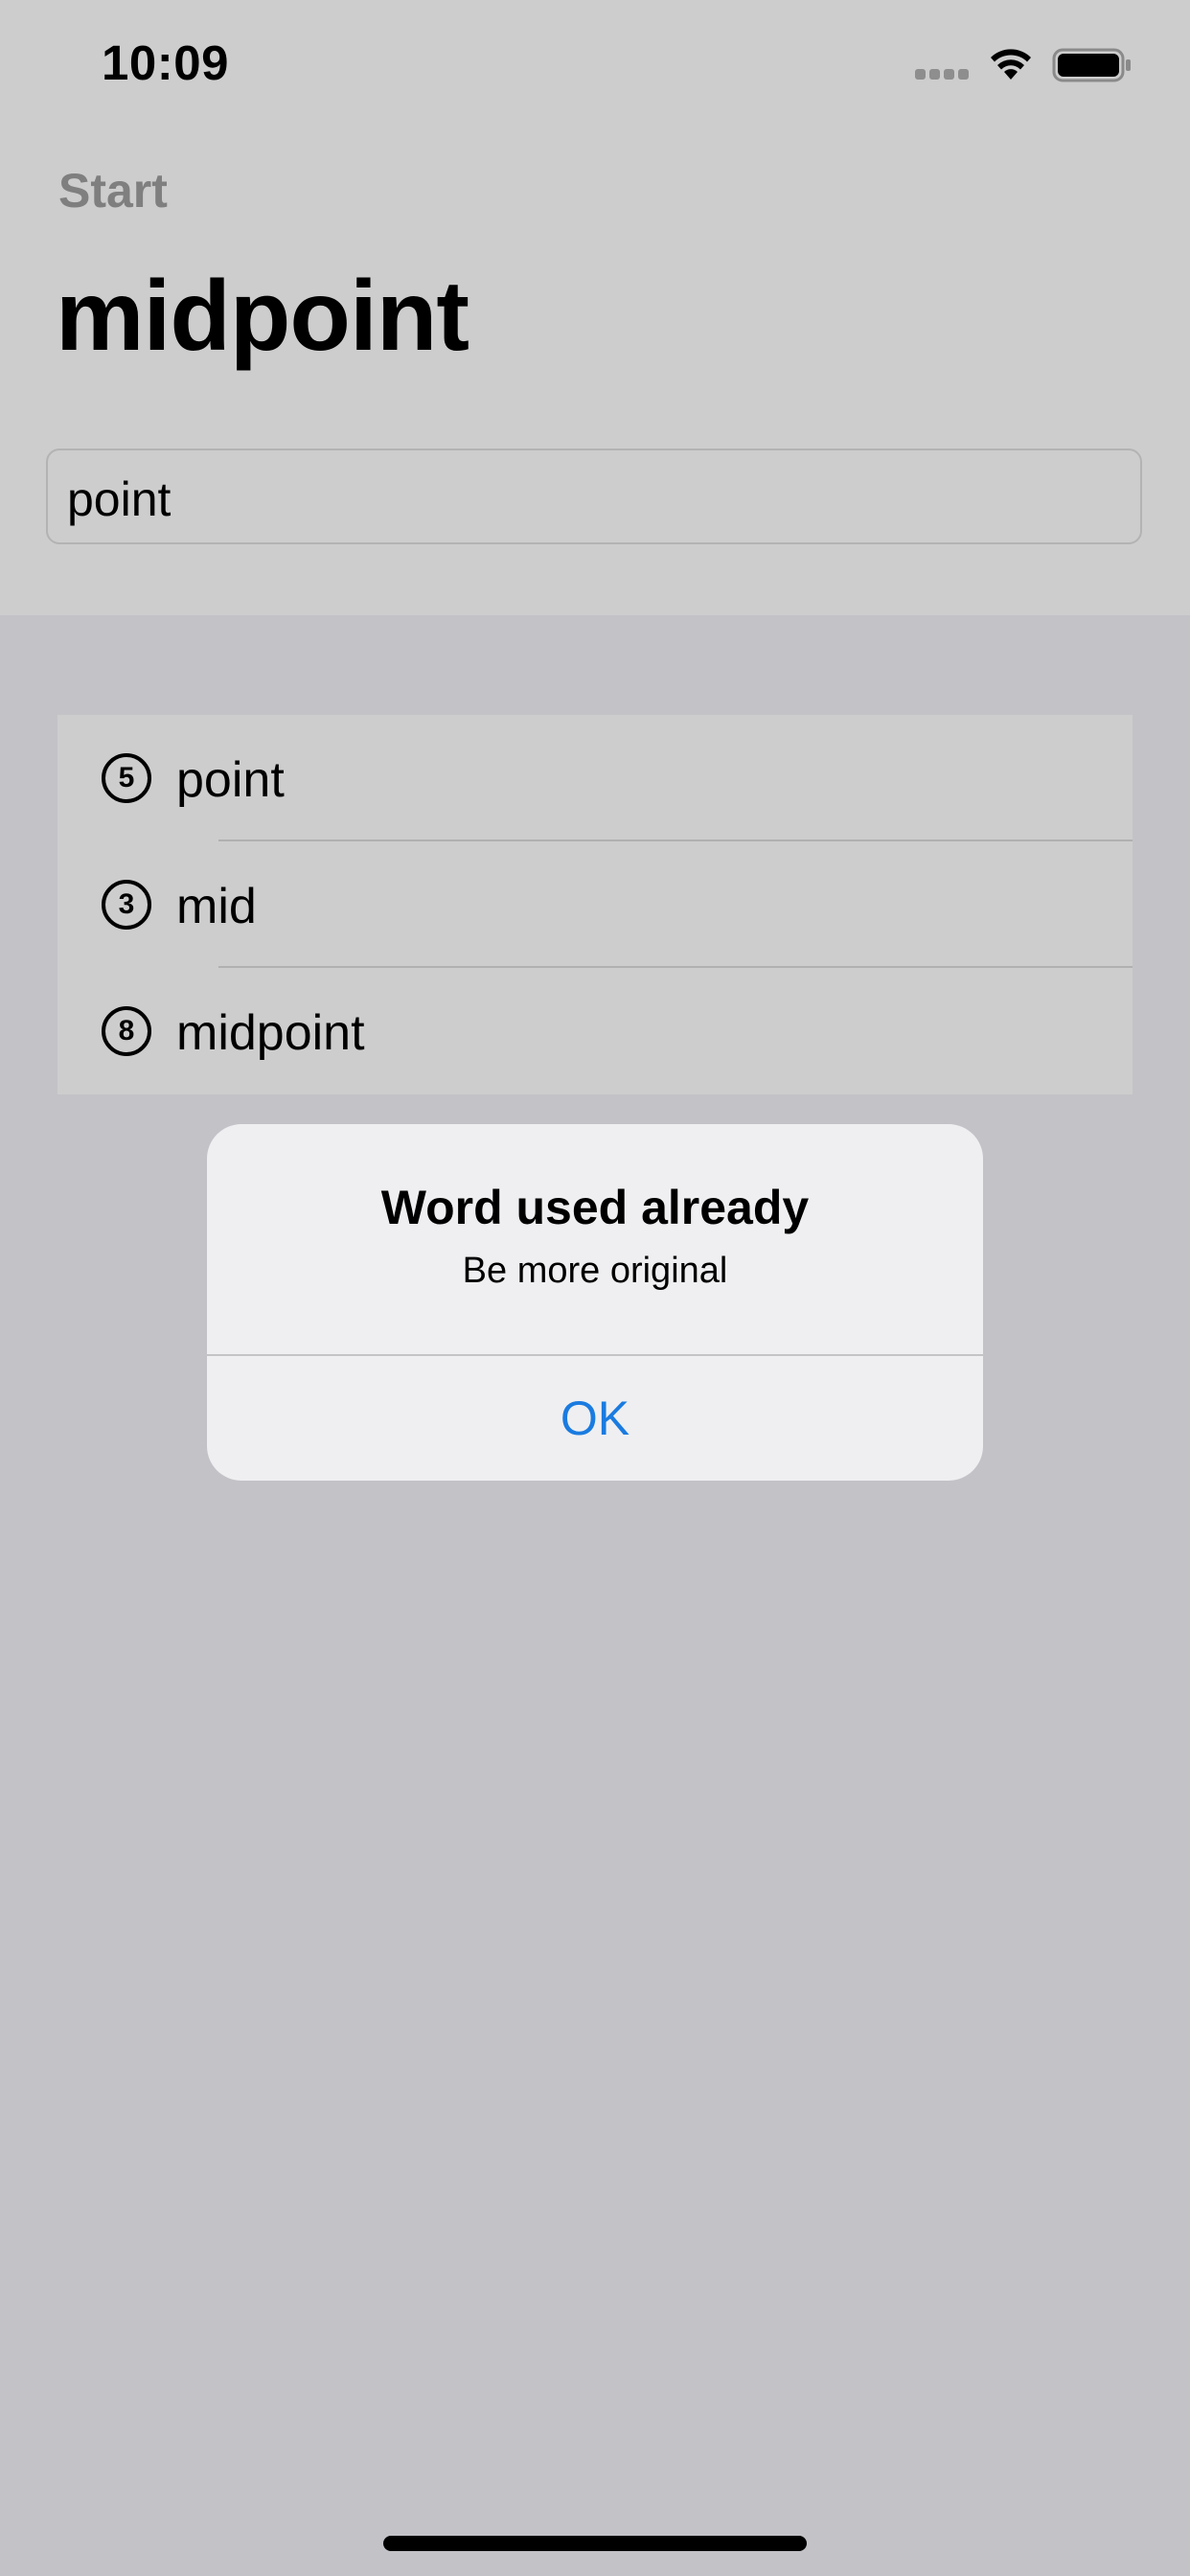 This screenshot has width=1190, height=2576. I want to click on used-words-list: 5 point 3 mid 8 midpoint, so click(595, 904).